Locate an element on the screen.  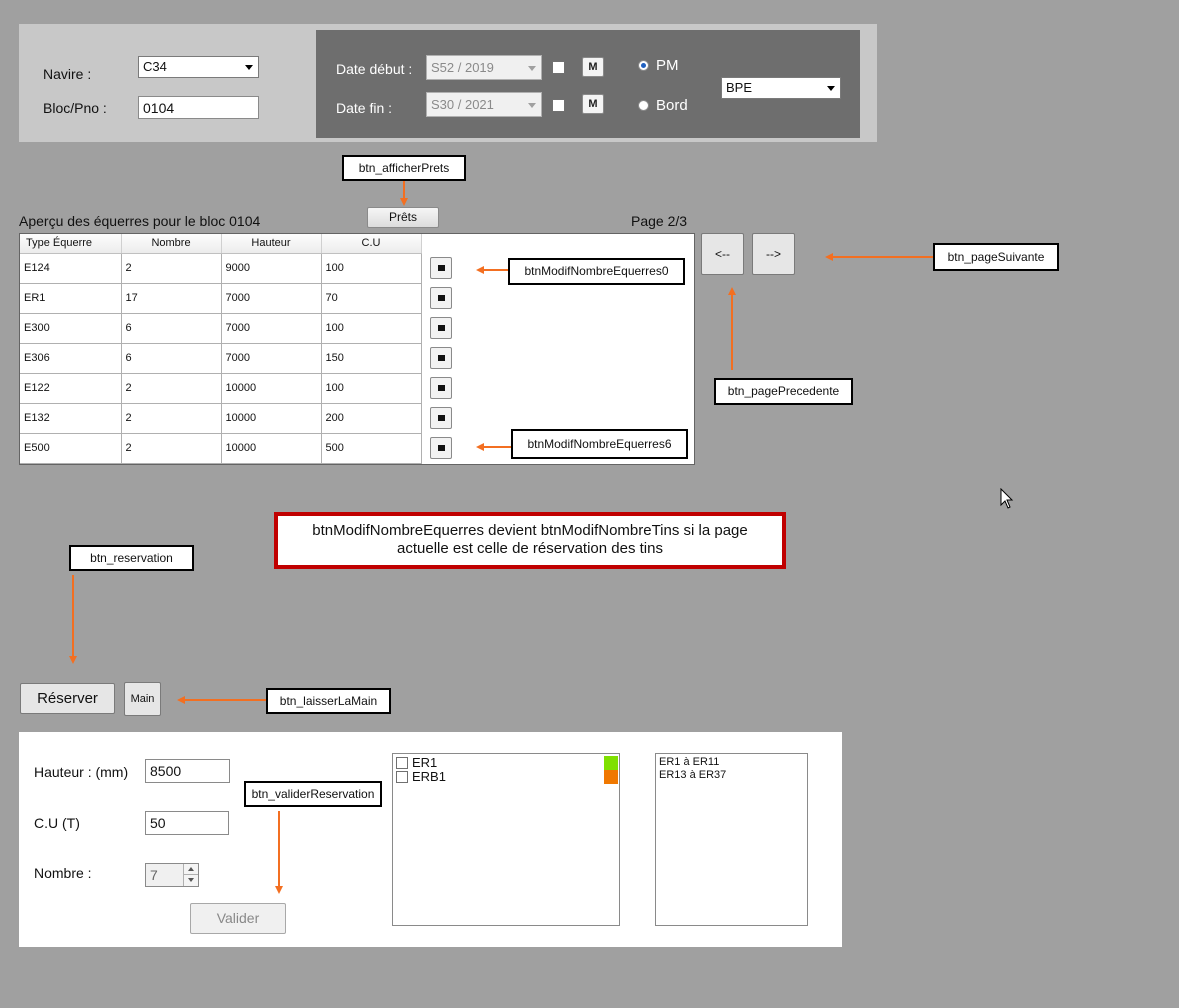
list-item: ER1 à ER11 is located at coordinates (731, 762).